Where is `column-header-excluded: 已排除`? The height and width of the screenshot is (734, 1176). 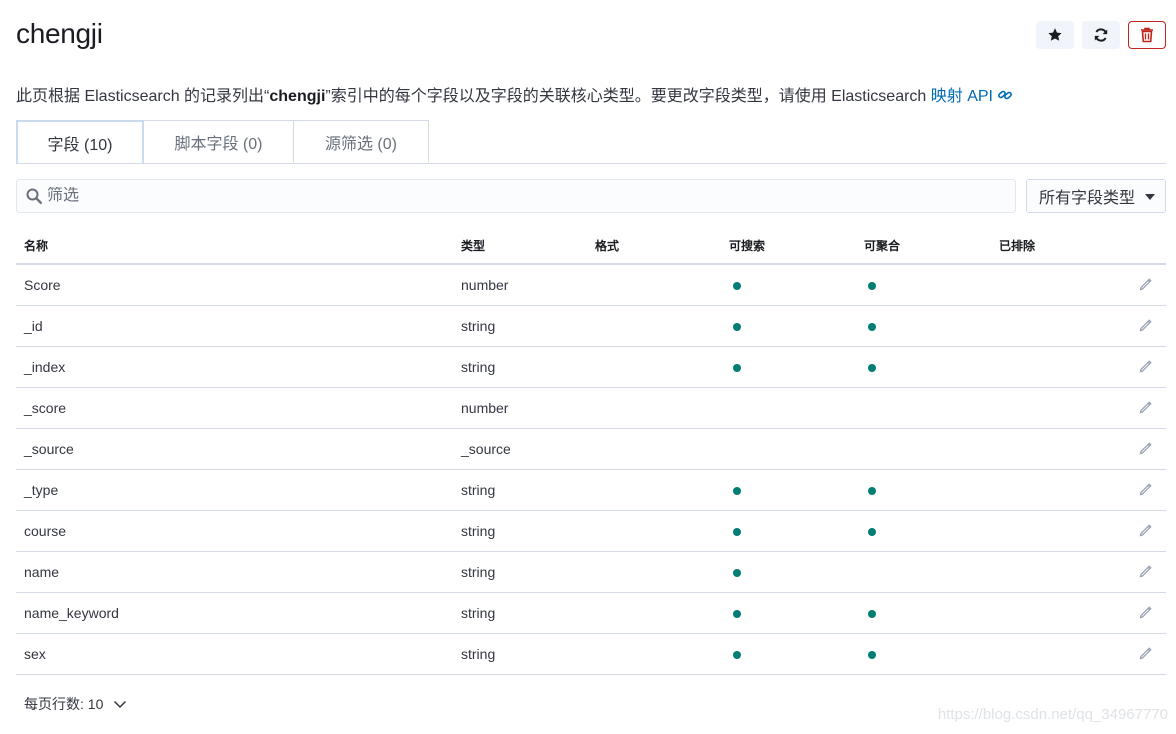 column-header-excluded: 已排除 is located at coordinates (1058, 246).